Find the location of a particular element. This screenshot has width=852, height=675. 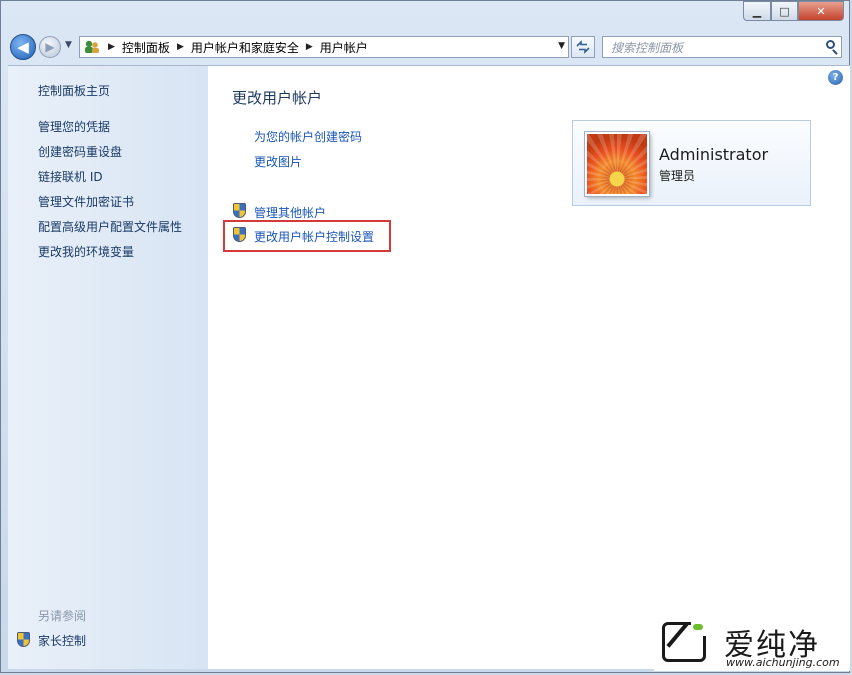

see-also-heading: 另请参阅 is located at coordinates (62, 616).